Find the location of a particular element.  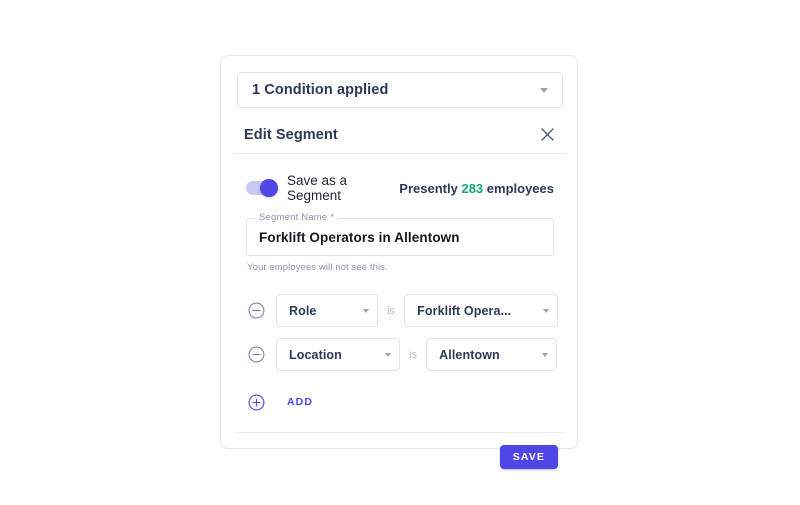

page-title: Edit Segment is located at coordinates (291, 134).